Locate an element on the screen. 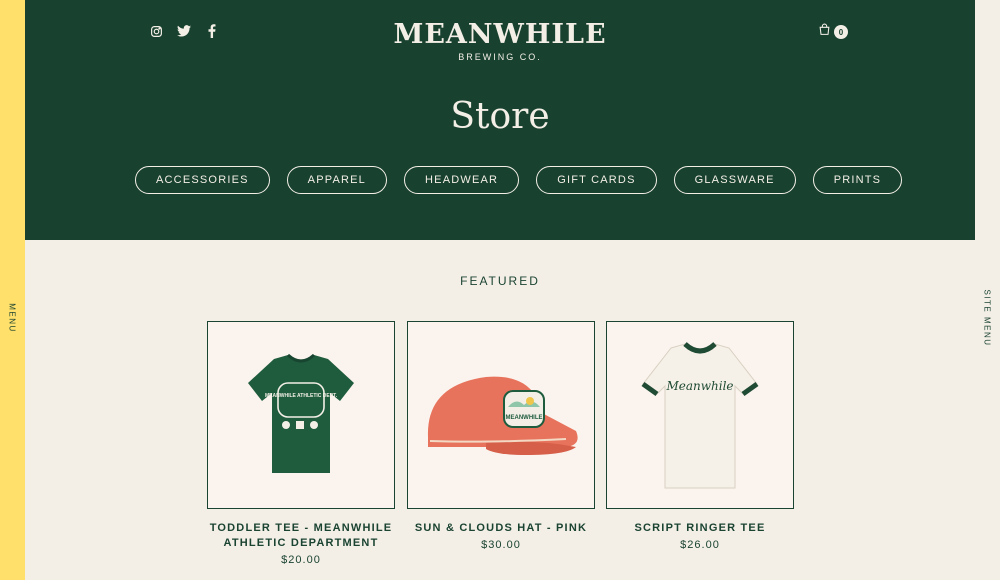  category-apparel: APPAREL is located at coordinates (337, 180).